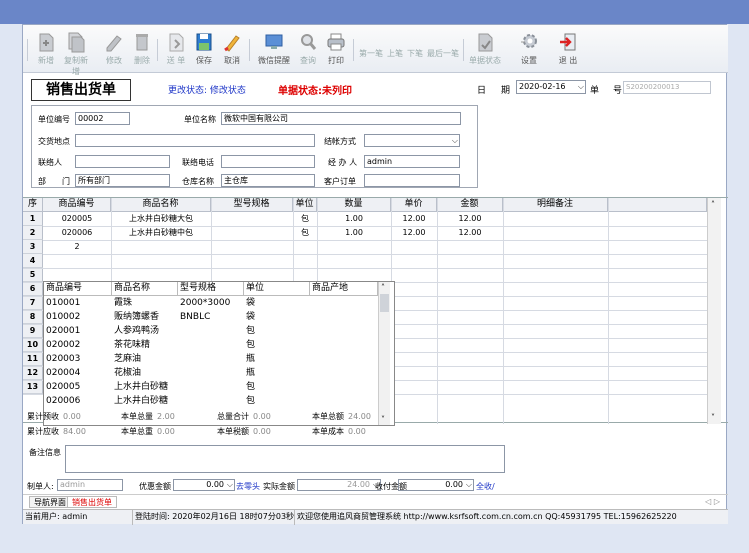 This screenshot has width=749, height=553. What do you see at coordinates (343, 162) in the screenshot?
I see `handler-label: 经 办 人` at bounding box center [343, 162].